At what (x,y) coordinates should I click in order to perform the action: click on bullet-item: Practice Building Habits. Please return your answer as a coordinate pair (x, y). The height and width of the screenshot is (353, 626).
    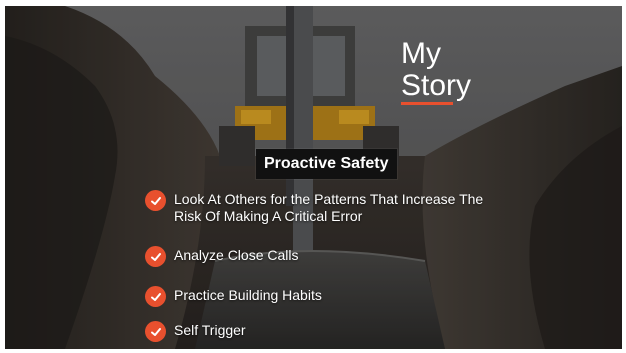
    Looking at the image, I should click on (233, 296).